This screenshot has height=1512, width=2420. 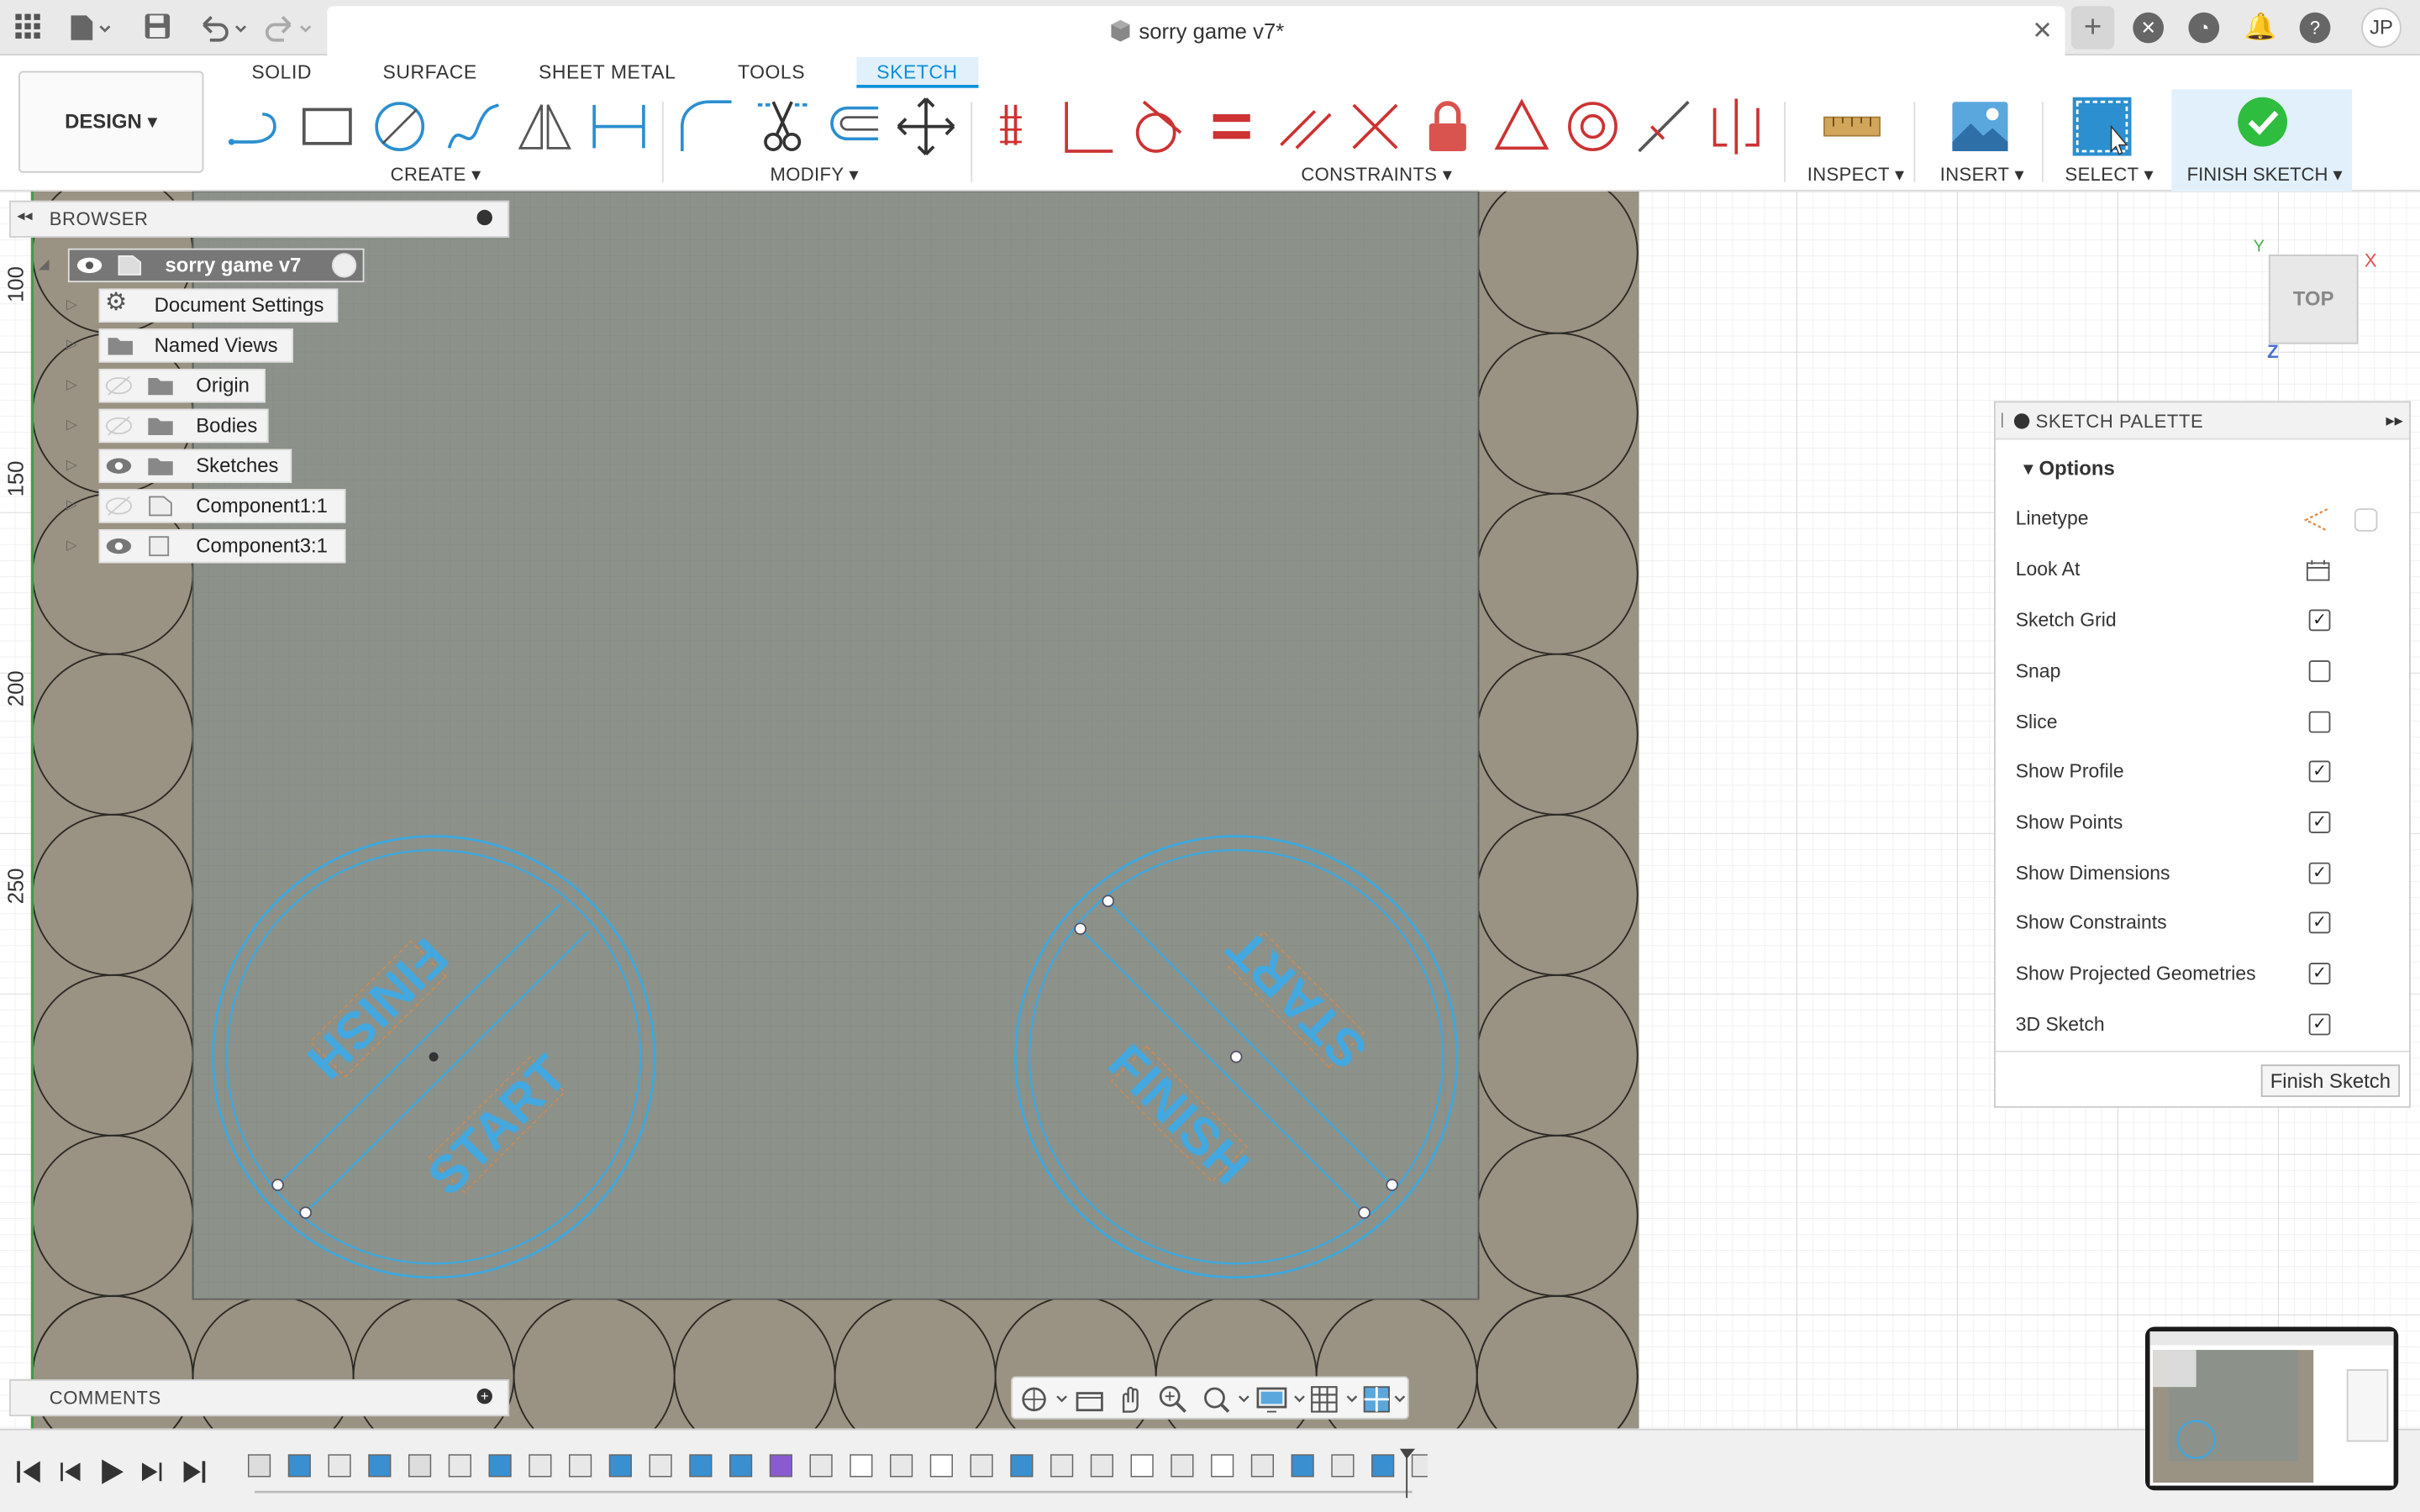 I want to click on tab-sheet-metal: SHEET METAL, so click(x=607, y=72).